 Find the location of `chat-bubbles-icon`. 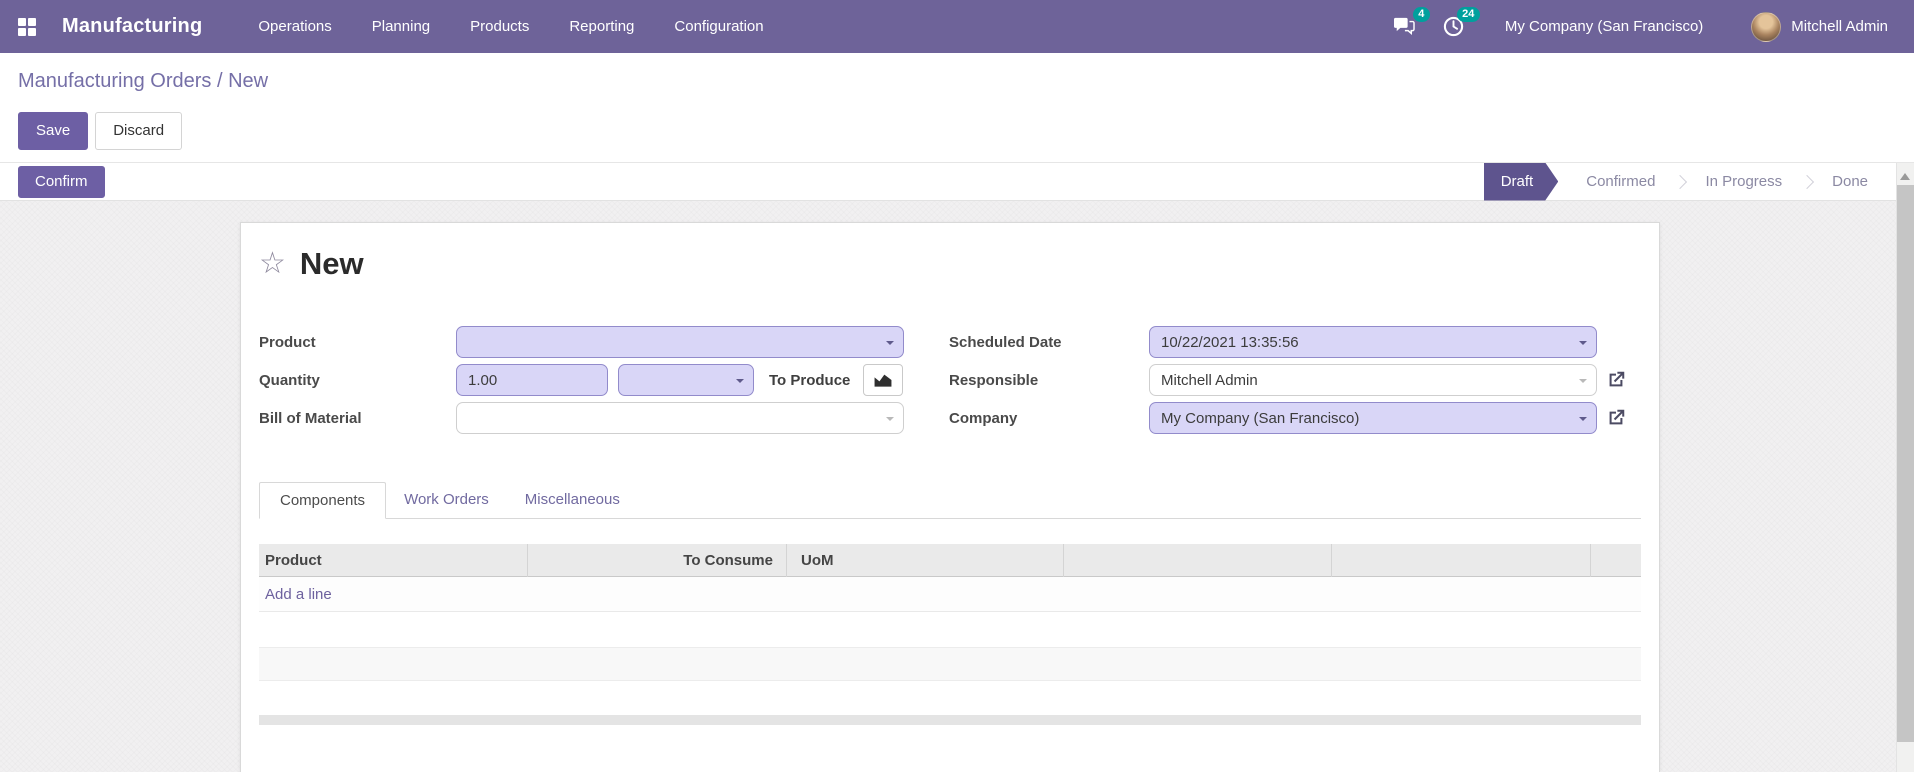

chat-bubbles-icon is located at coordinates (1404, 26).